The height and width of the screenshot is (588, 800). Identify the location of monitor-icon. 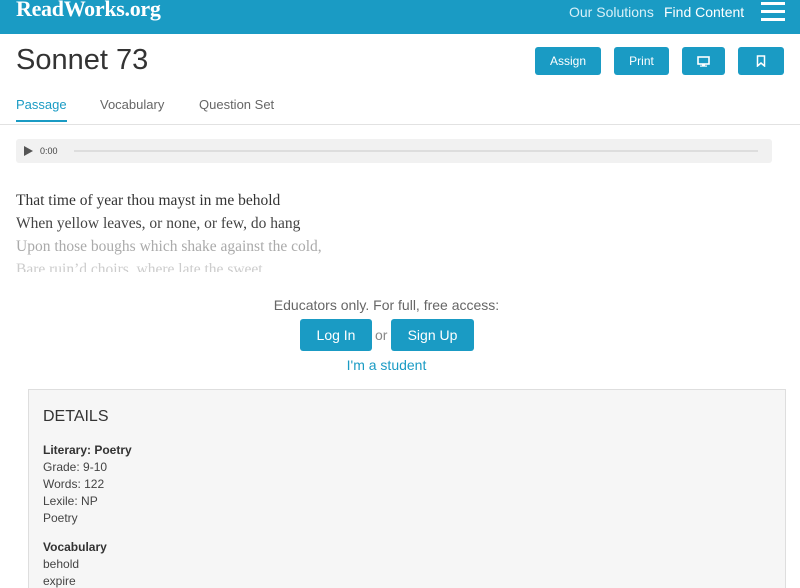
(703, 61).